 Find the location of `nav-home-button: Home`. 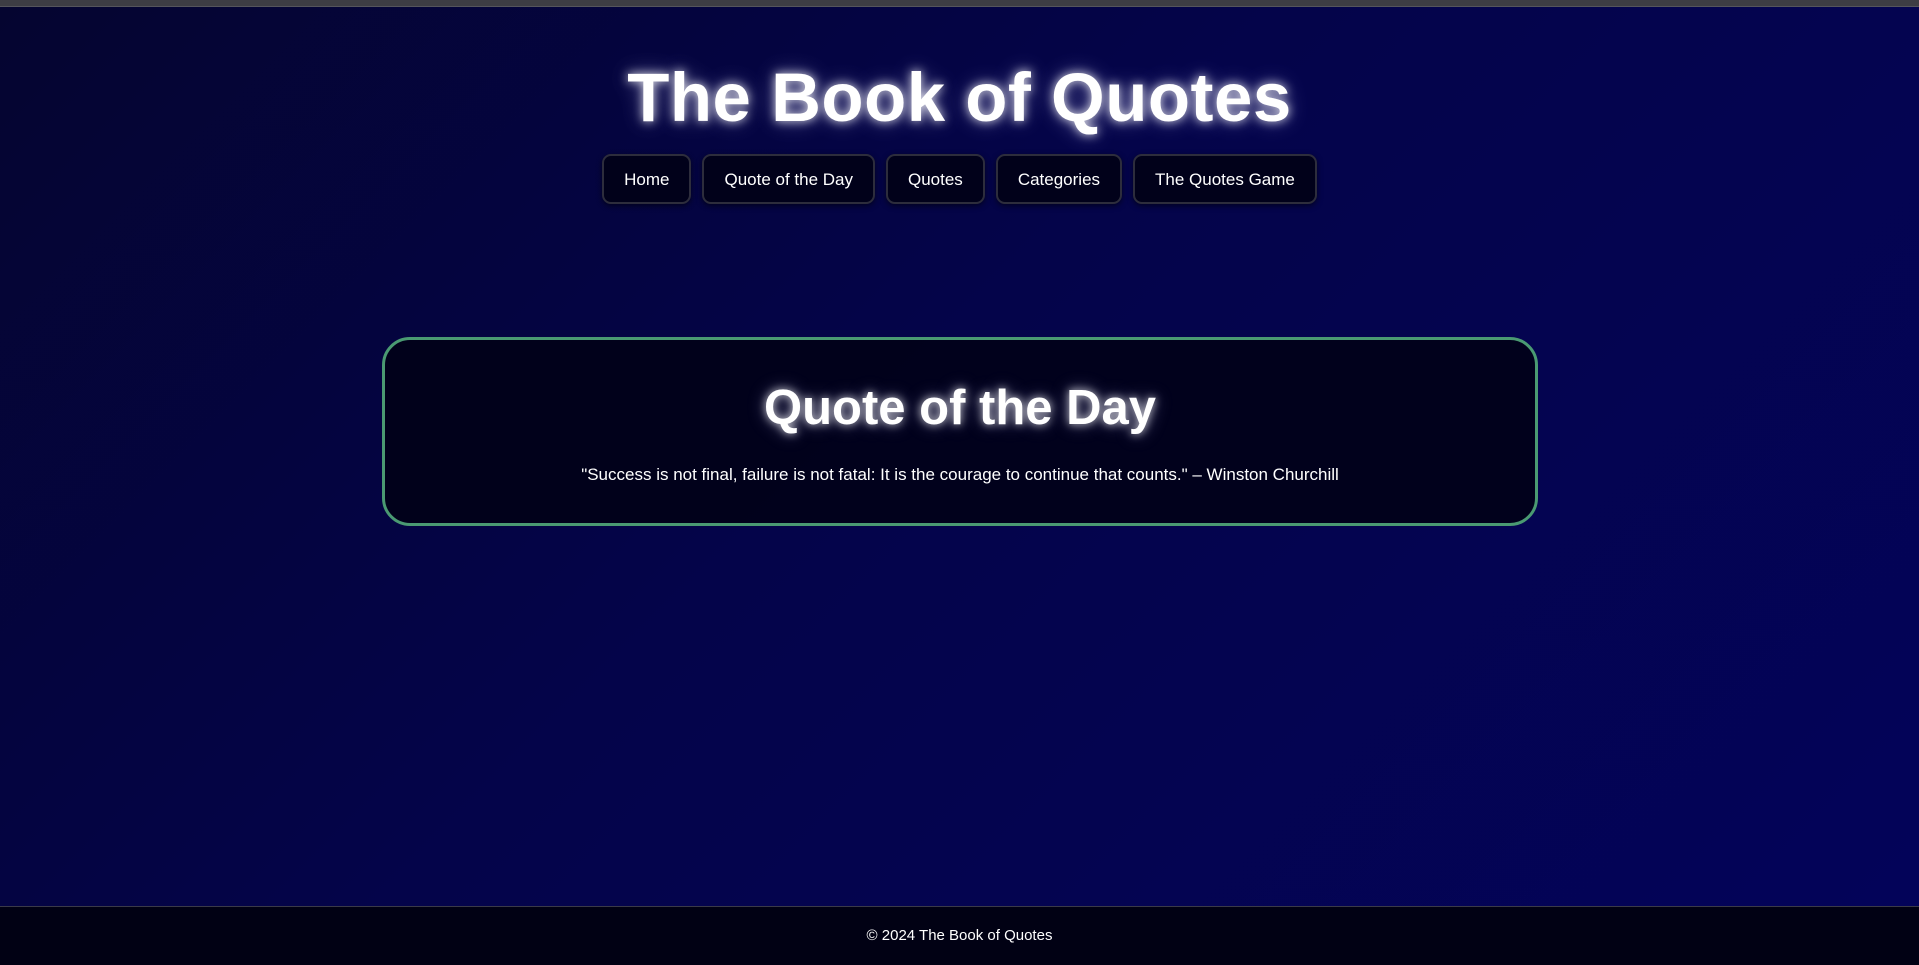

nav-home-button: Home is located at coordinates (647, 179).